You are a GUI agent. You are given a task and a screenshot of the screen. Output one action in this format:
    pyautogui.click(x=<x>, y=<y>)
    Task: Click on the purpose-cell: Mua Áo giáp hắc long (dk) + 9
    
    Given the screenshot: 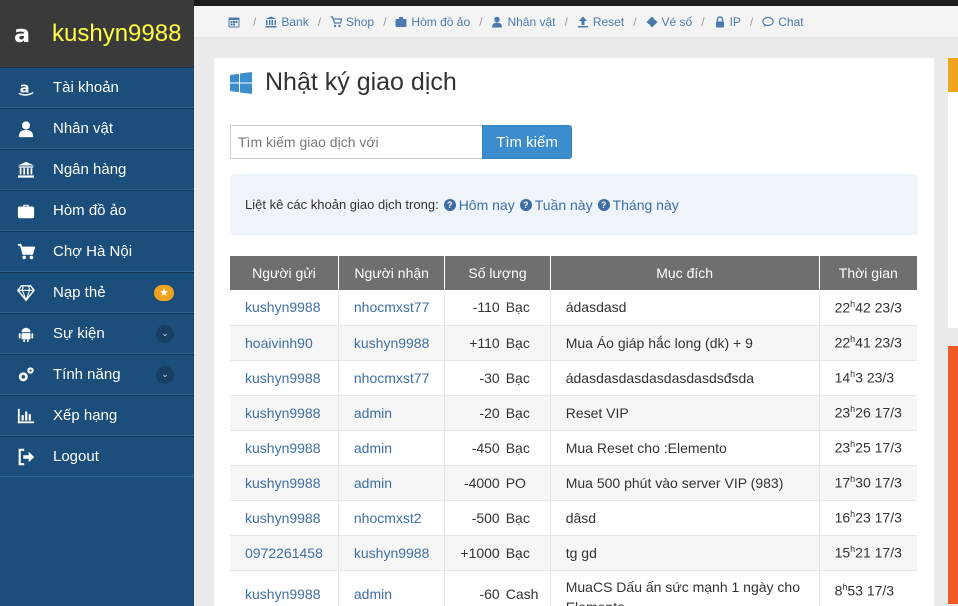 What is the action you would take?
    pyautogui.click(x=685, y=343)
    